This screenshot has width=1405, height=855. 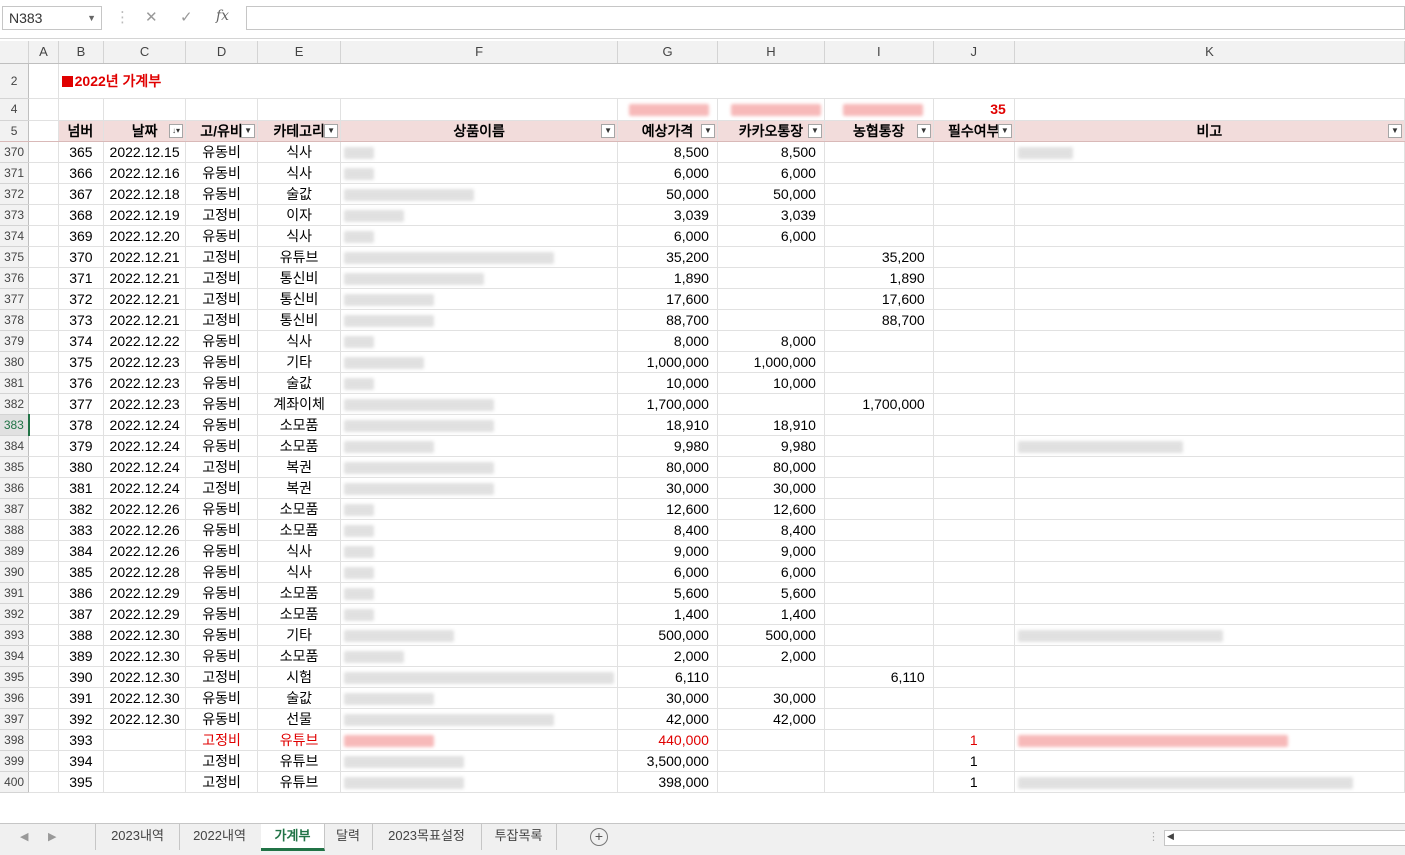 What do you see at coordinates (15, 341) in the screenshot?
I see `row-header: 379` at bounding box center [15, 341].